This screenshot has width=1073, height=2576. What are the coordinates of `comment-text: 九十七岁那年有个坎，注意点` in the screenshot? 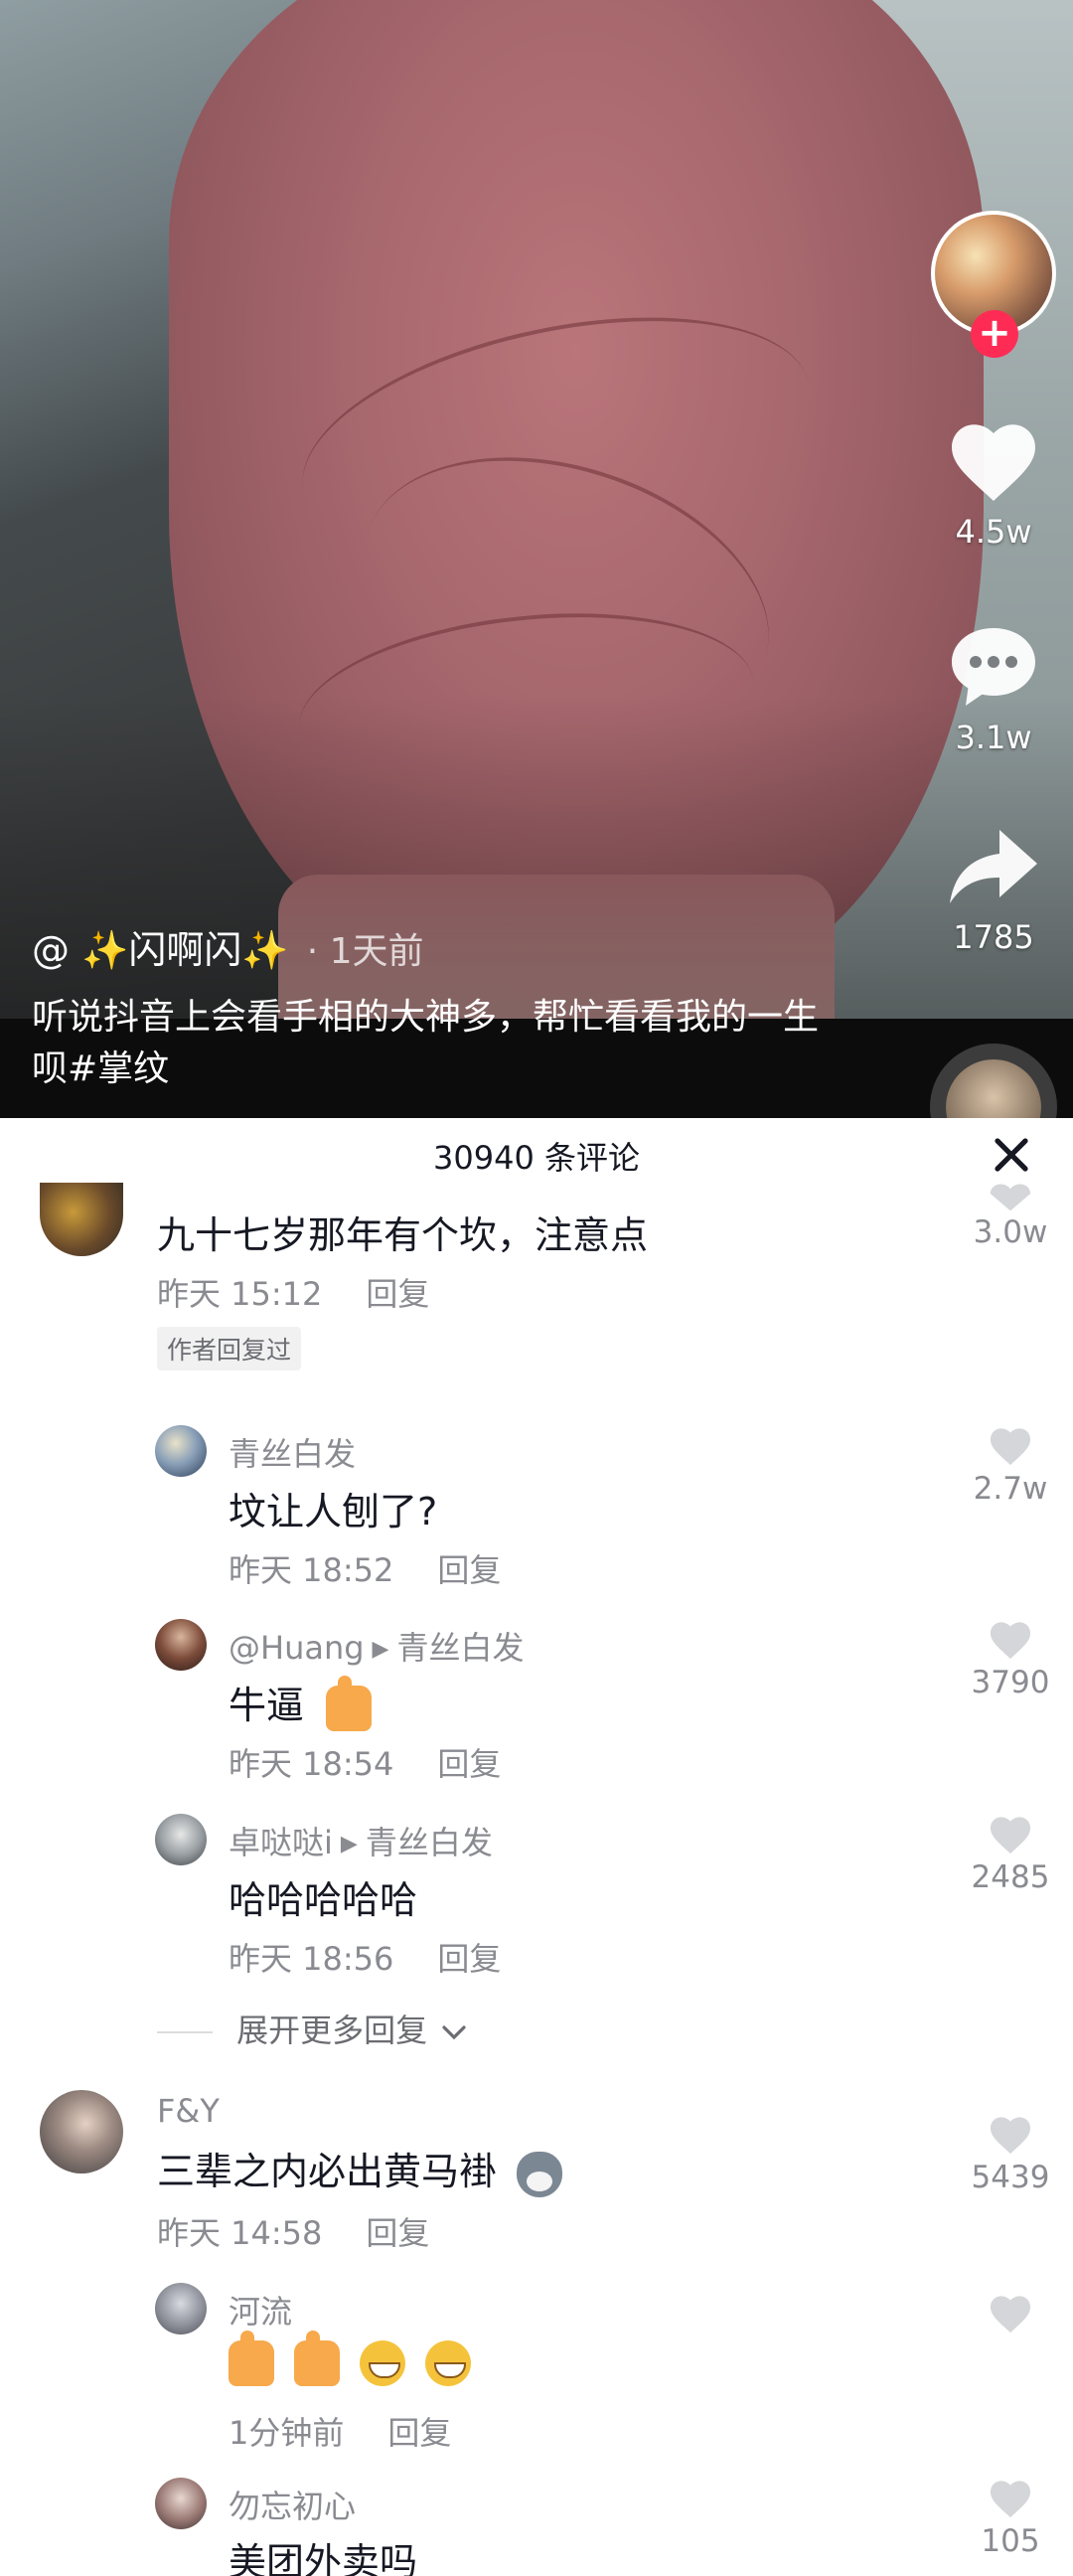 It's located at (403, 1235).